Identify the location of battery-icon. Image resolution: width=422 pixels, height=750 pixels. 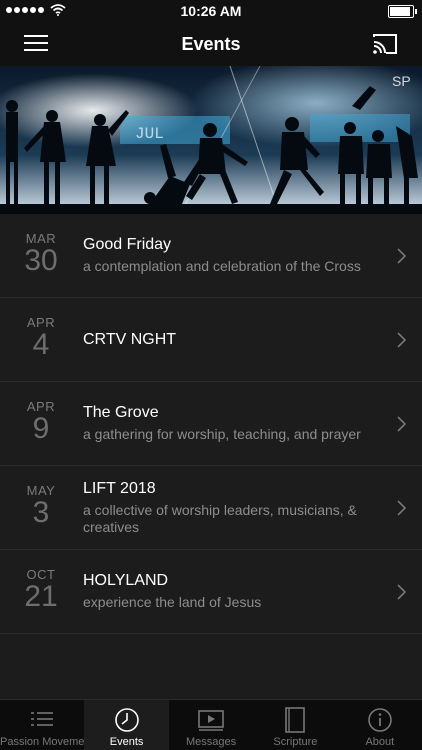
(402, 11).